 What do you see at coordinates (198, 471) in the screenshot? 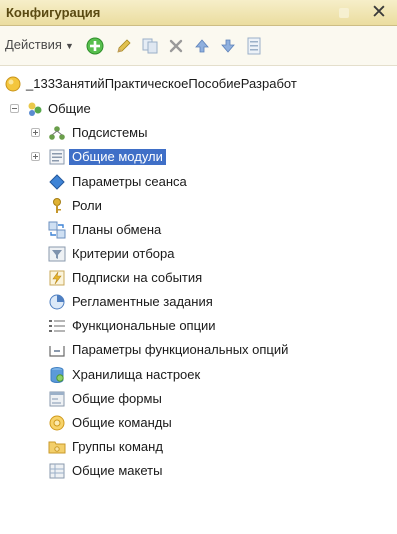
I see `tree-item: Общие макеты` at bounding box center [198, 471].